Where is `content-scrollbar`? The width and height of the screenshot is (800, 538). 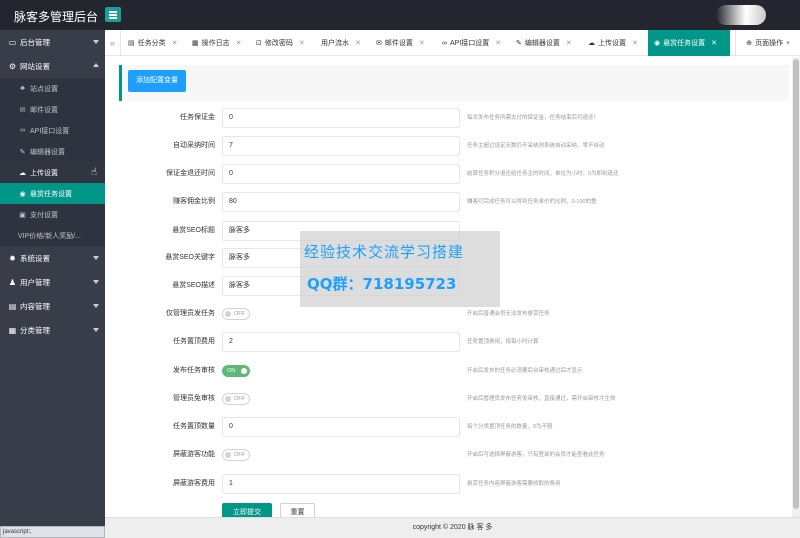 content-scrollbar is located at coordinates (796, 291).